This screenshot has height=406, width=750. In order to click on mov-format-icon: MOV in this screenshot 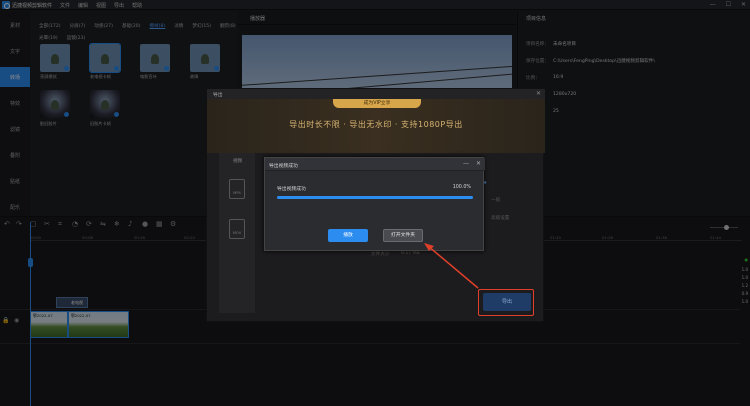, I will do `click(237, 229)`.